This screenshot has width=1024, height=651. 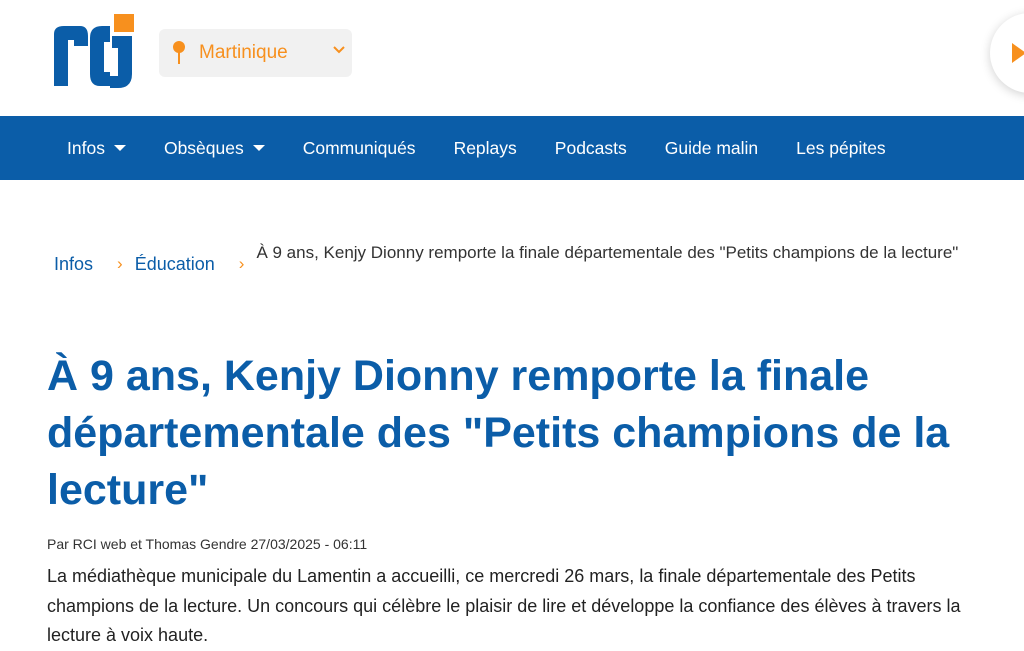 I want to click on breadcrumb-link-infos: Infos, so click(x=73, y=264).